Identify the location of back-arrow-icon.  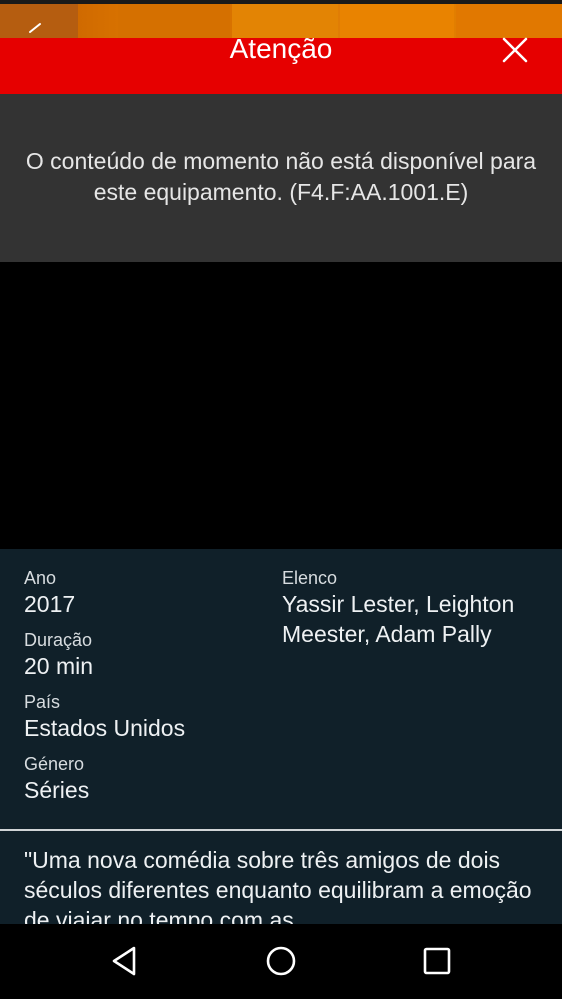
(38, 32).